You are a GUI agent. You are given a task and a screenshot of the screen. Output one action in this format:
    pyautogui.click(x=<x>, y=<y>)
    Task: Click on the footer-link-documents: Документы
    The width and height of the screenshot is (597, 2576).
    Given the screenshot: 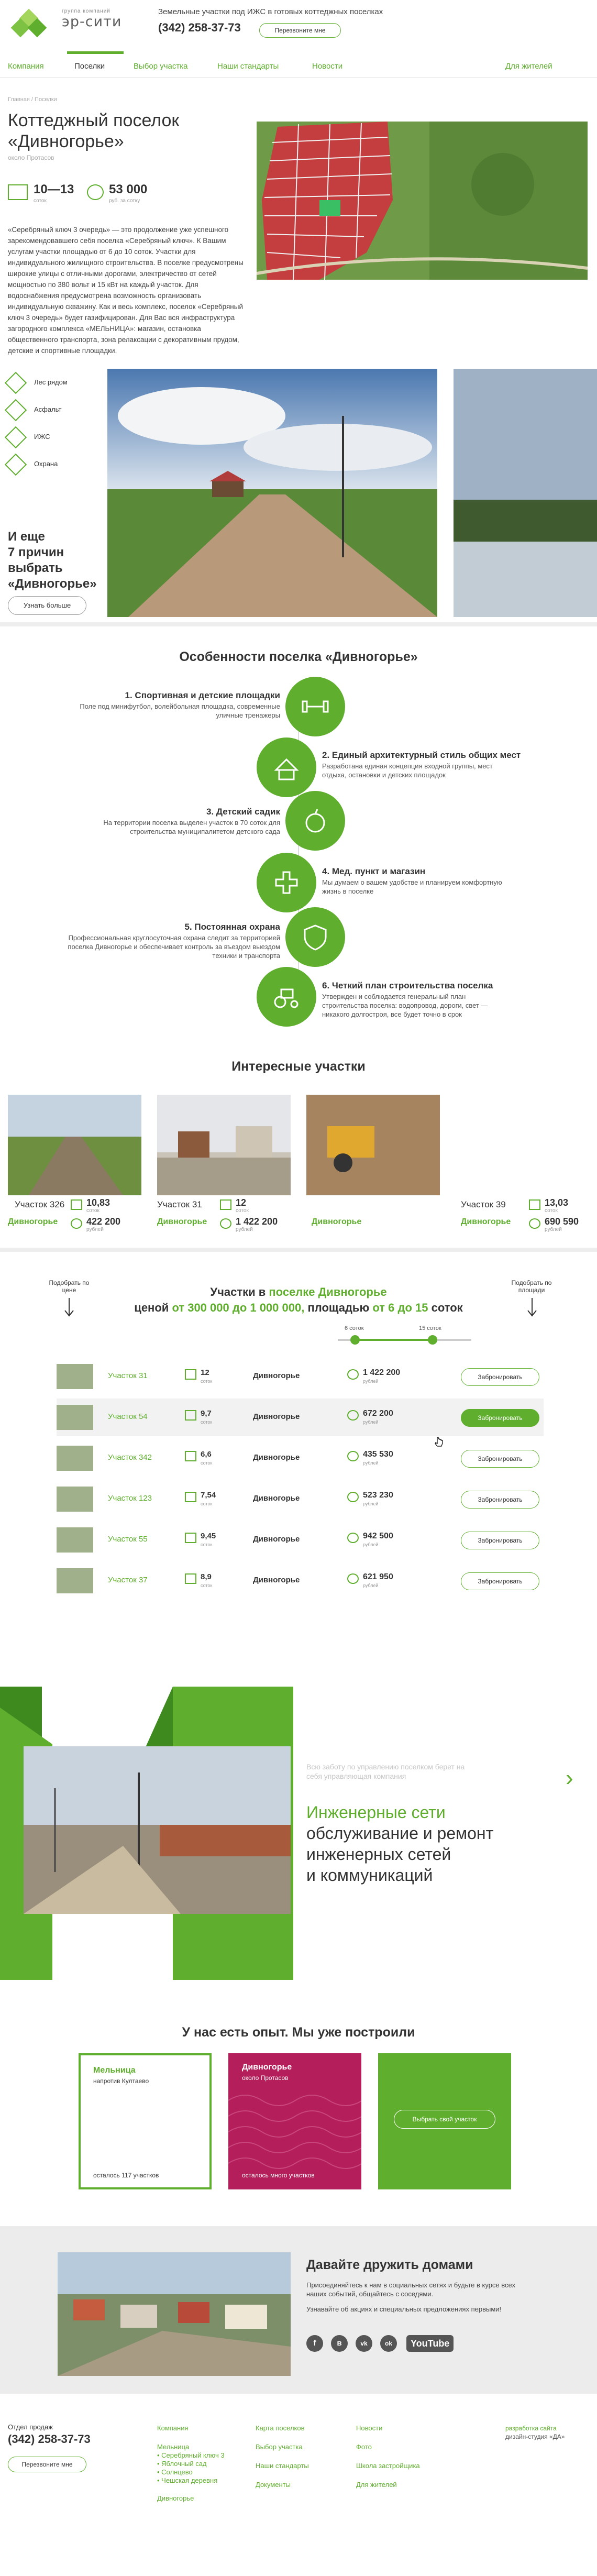 What is the action you would take?
    pyautogui.click(x=273, y=2485)
    